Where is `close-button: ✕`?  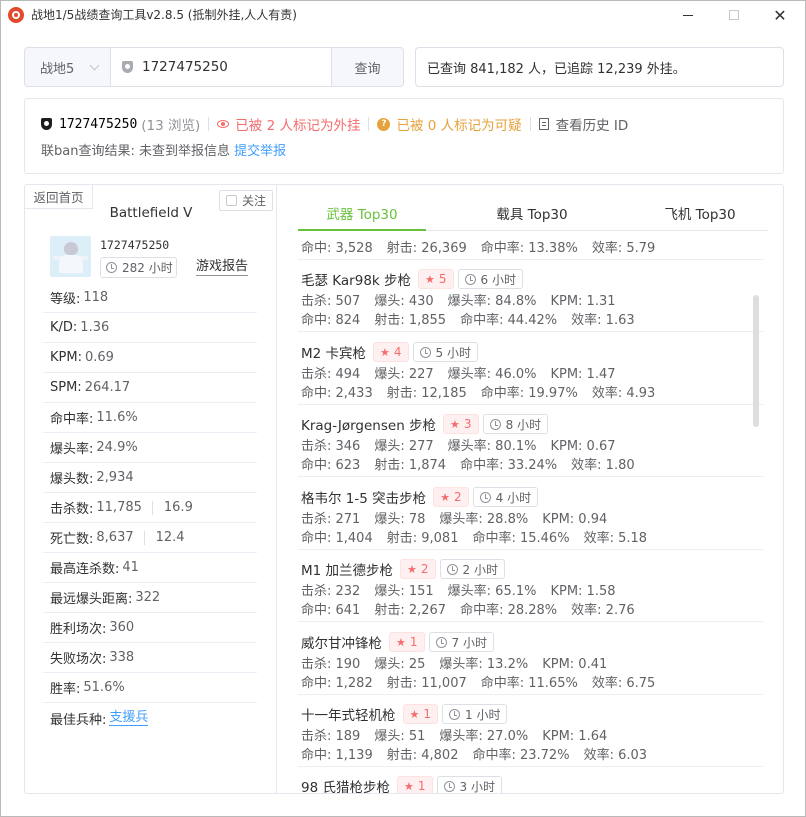
close-button: ✕ is located at coordinates (780, 15).